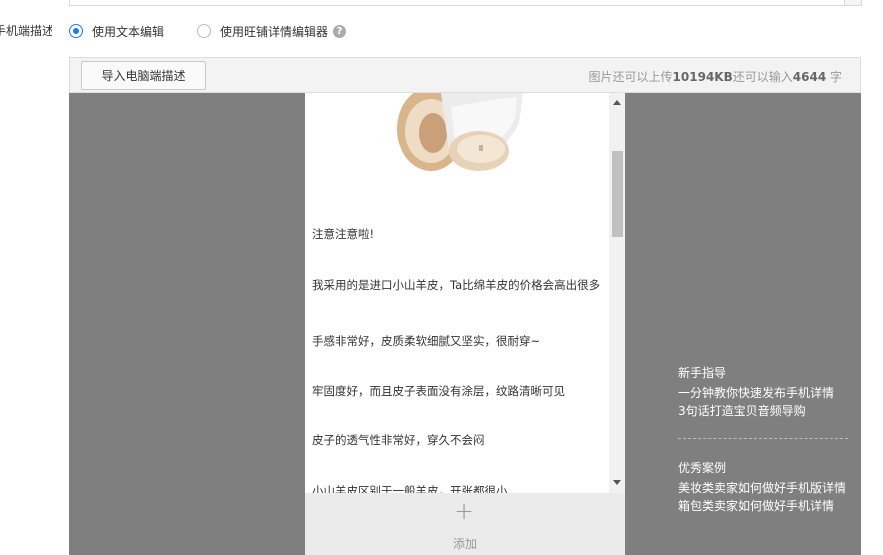 This screenshot has width=883, height=555. Describe the element at coordinates (453, 138) in the screenshot. I see `headphone-image` at that location.